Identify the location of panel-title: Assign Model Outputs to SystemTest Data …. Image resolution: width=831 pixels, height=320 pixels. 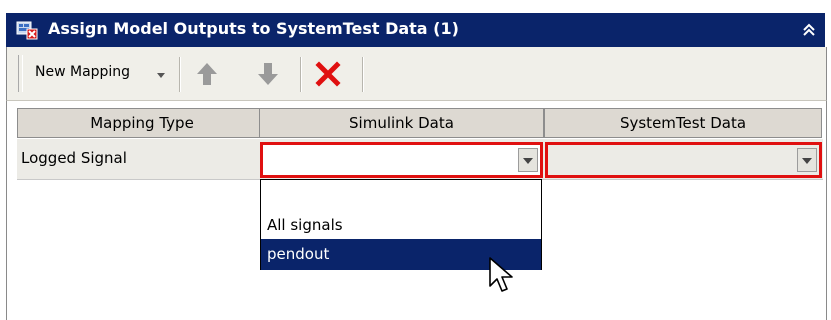
(253, 28).